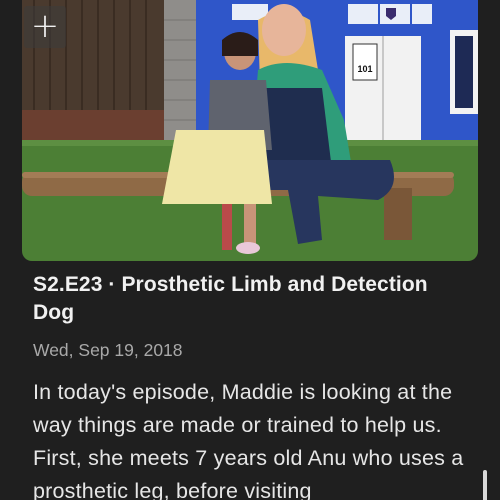 This screenshot has width=500, height=500. I want to click on plus-icon: +, so click(45, 25).